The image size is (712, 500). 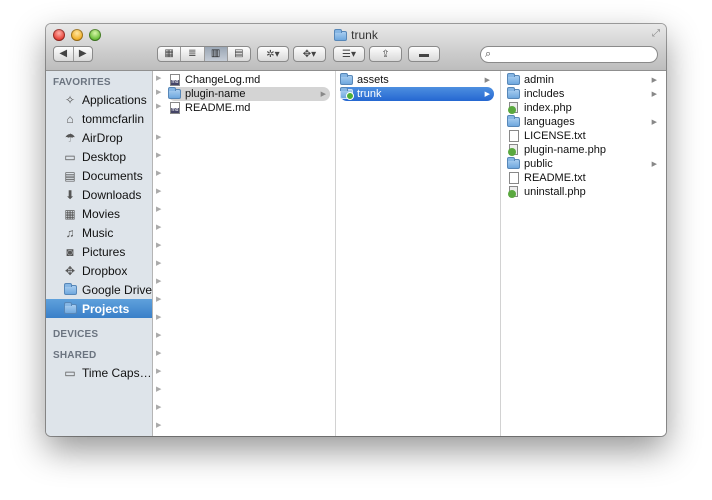 What do you see at coordinates (101, 213) in the screenshot?
I see `sidebar-item-label: Movies` at bounding box center [101, 213].